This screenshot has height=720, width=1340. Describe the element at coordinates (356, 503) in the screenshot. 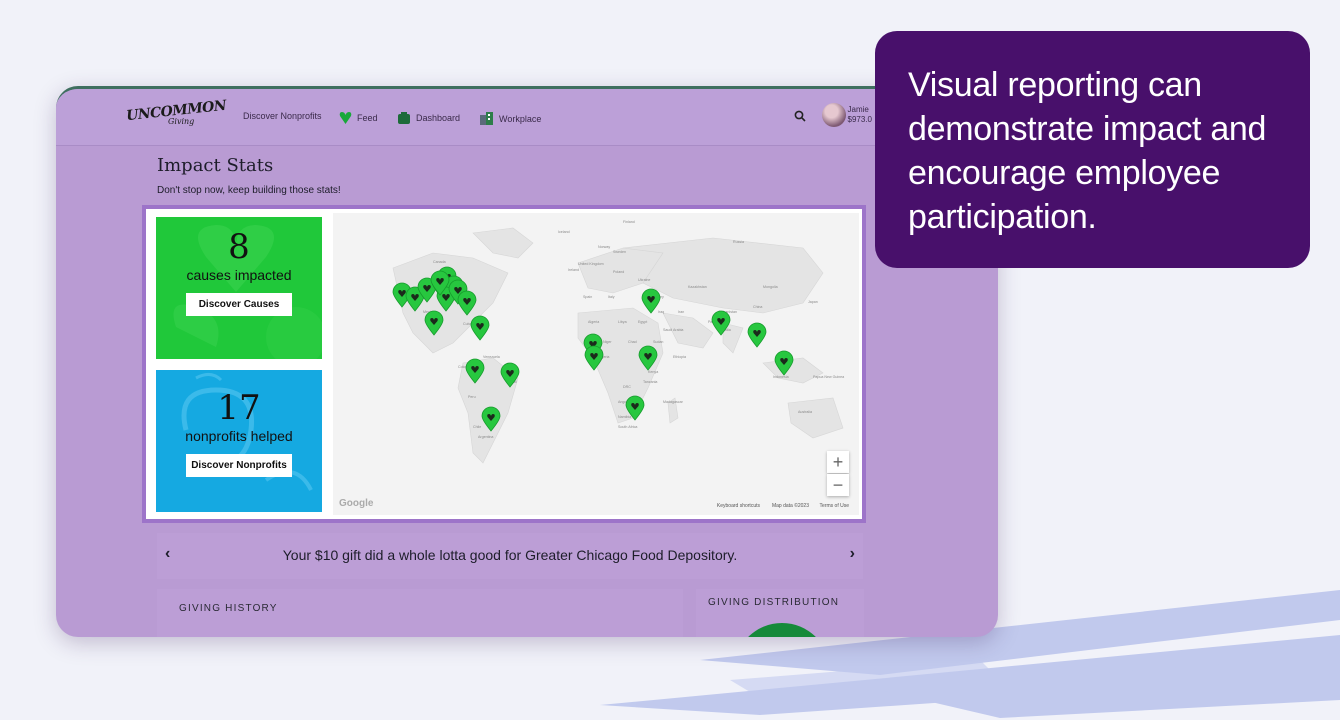

I see `google-logo: Google` at that location.